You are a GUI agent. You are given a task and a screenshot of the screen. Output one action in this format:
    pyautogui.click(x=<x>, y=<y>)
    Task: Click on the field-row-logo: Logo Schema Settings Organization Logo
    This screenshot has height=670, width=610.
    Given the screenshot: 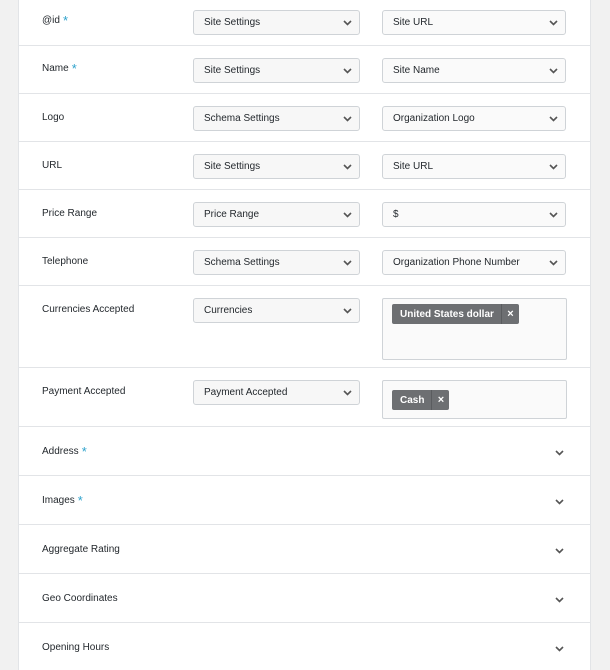 What is the action you would take?
    pyautogui.click(x=304, y=118)
    